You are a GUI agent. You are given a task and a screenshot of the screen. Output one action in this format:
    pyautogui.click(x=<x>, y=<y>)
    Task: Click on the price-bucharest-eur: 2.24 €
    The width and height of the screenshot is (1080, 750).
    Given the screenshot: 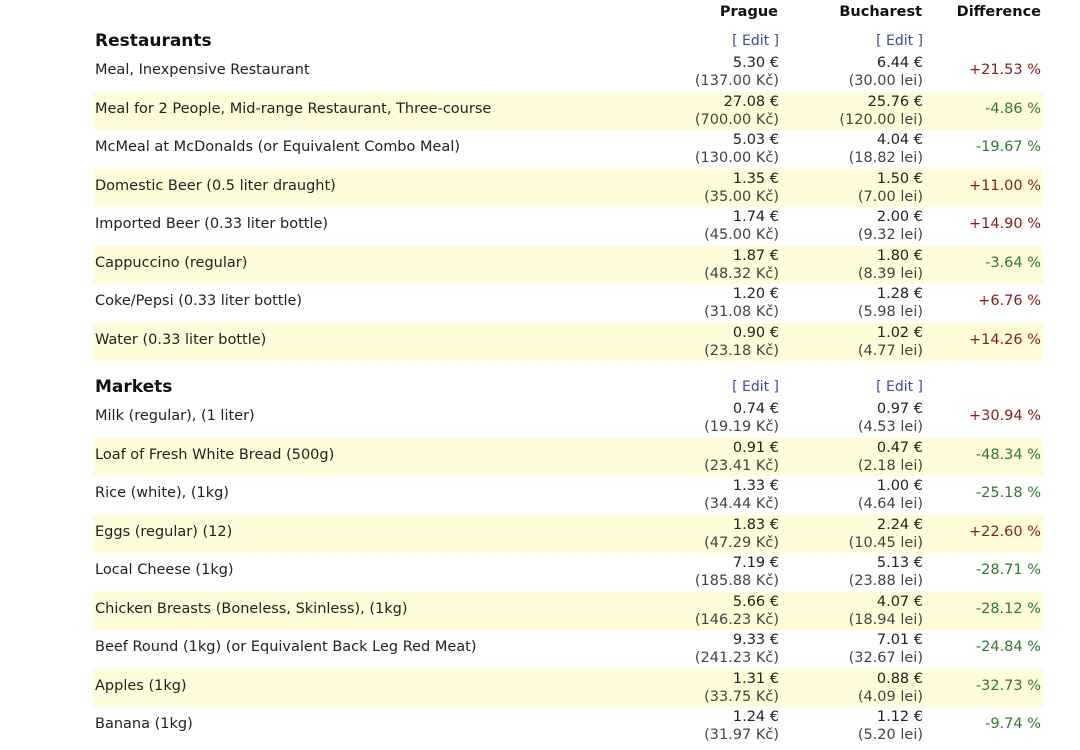 What is the action you would take?
    pyautogui.click(x=899, y=525)
    